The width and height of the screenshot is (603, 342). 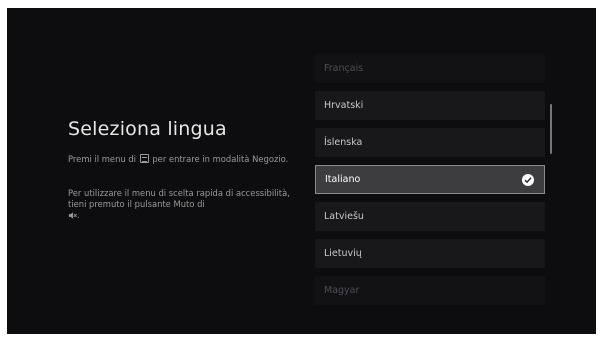 What do you see at coordinates (220, 159) in the screenshot?
I see `store-mode-text-end: per entrare in modalità Negozio.` at bounding box center [220, 159].